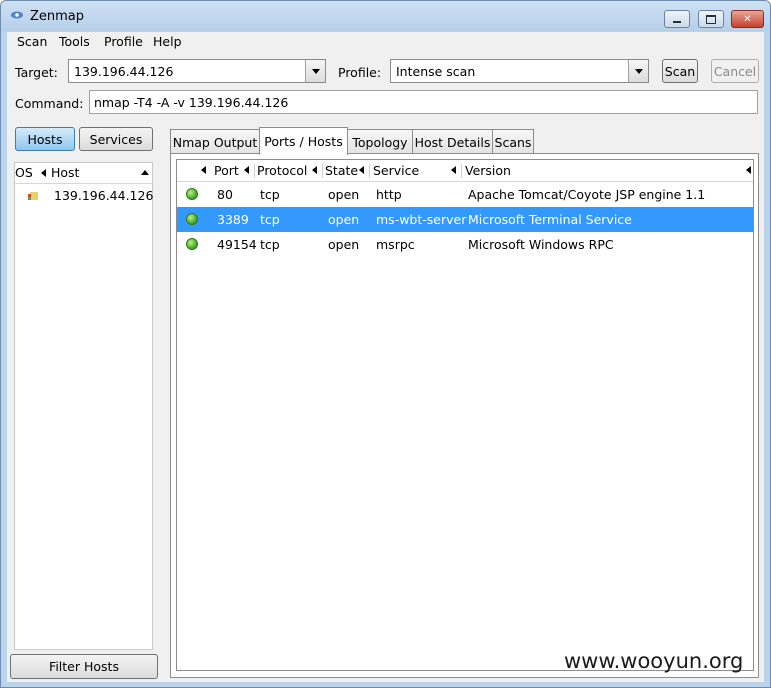 This screenshot has height=688, width=771. What do you see at coordinates (395, 244) in the screenshot?
I see `service-cell: msrpc` at bounding box center [395, 244].